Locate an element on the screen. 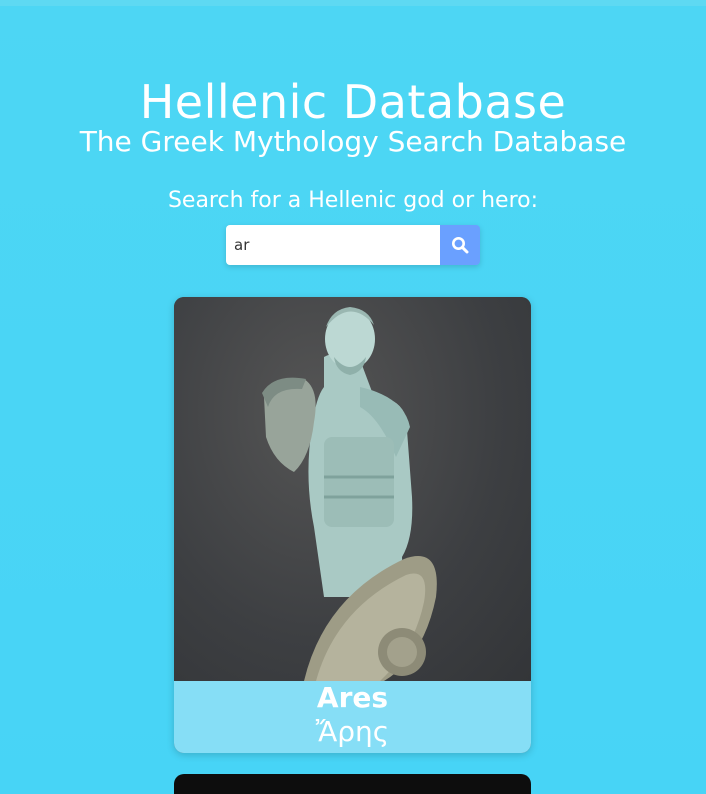 This screenshot has width=706, height=794. top-strip is located at coordinates (353, 3).